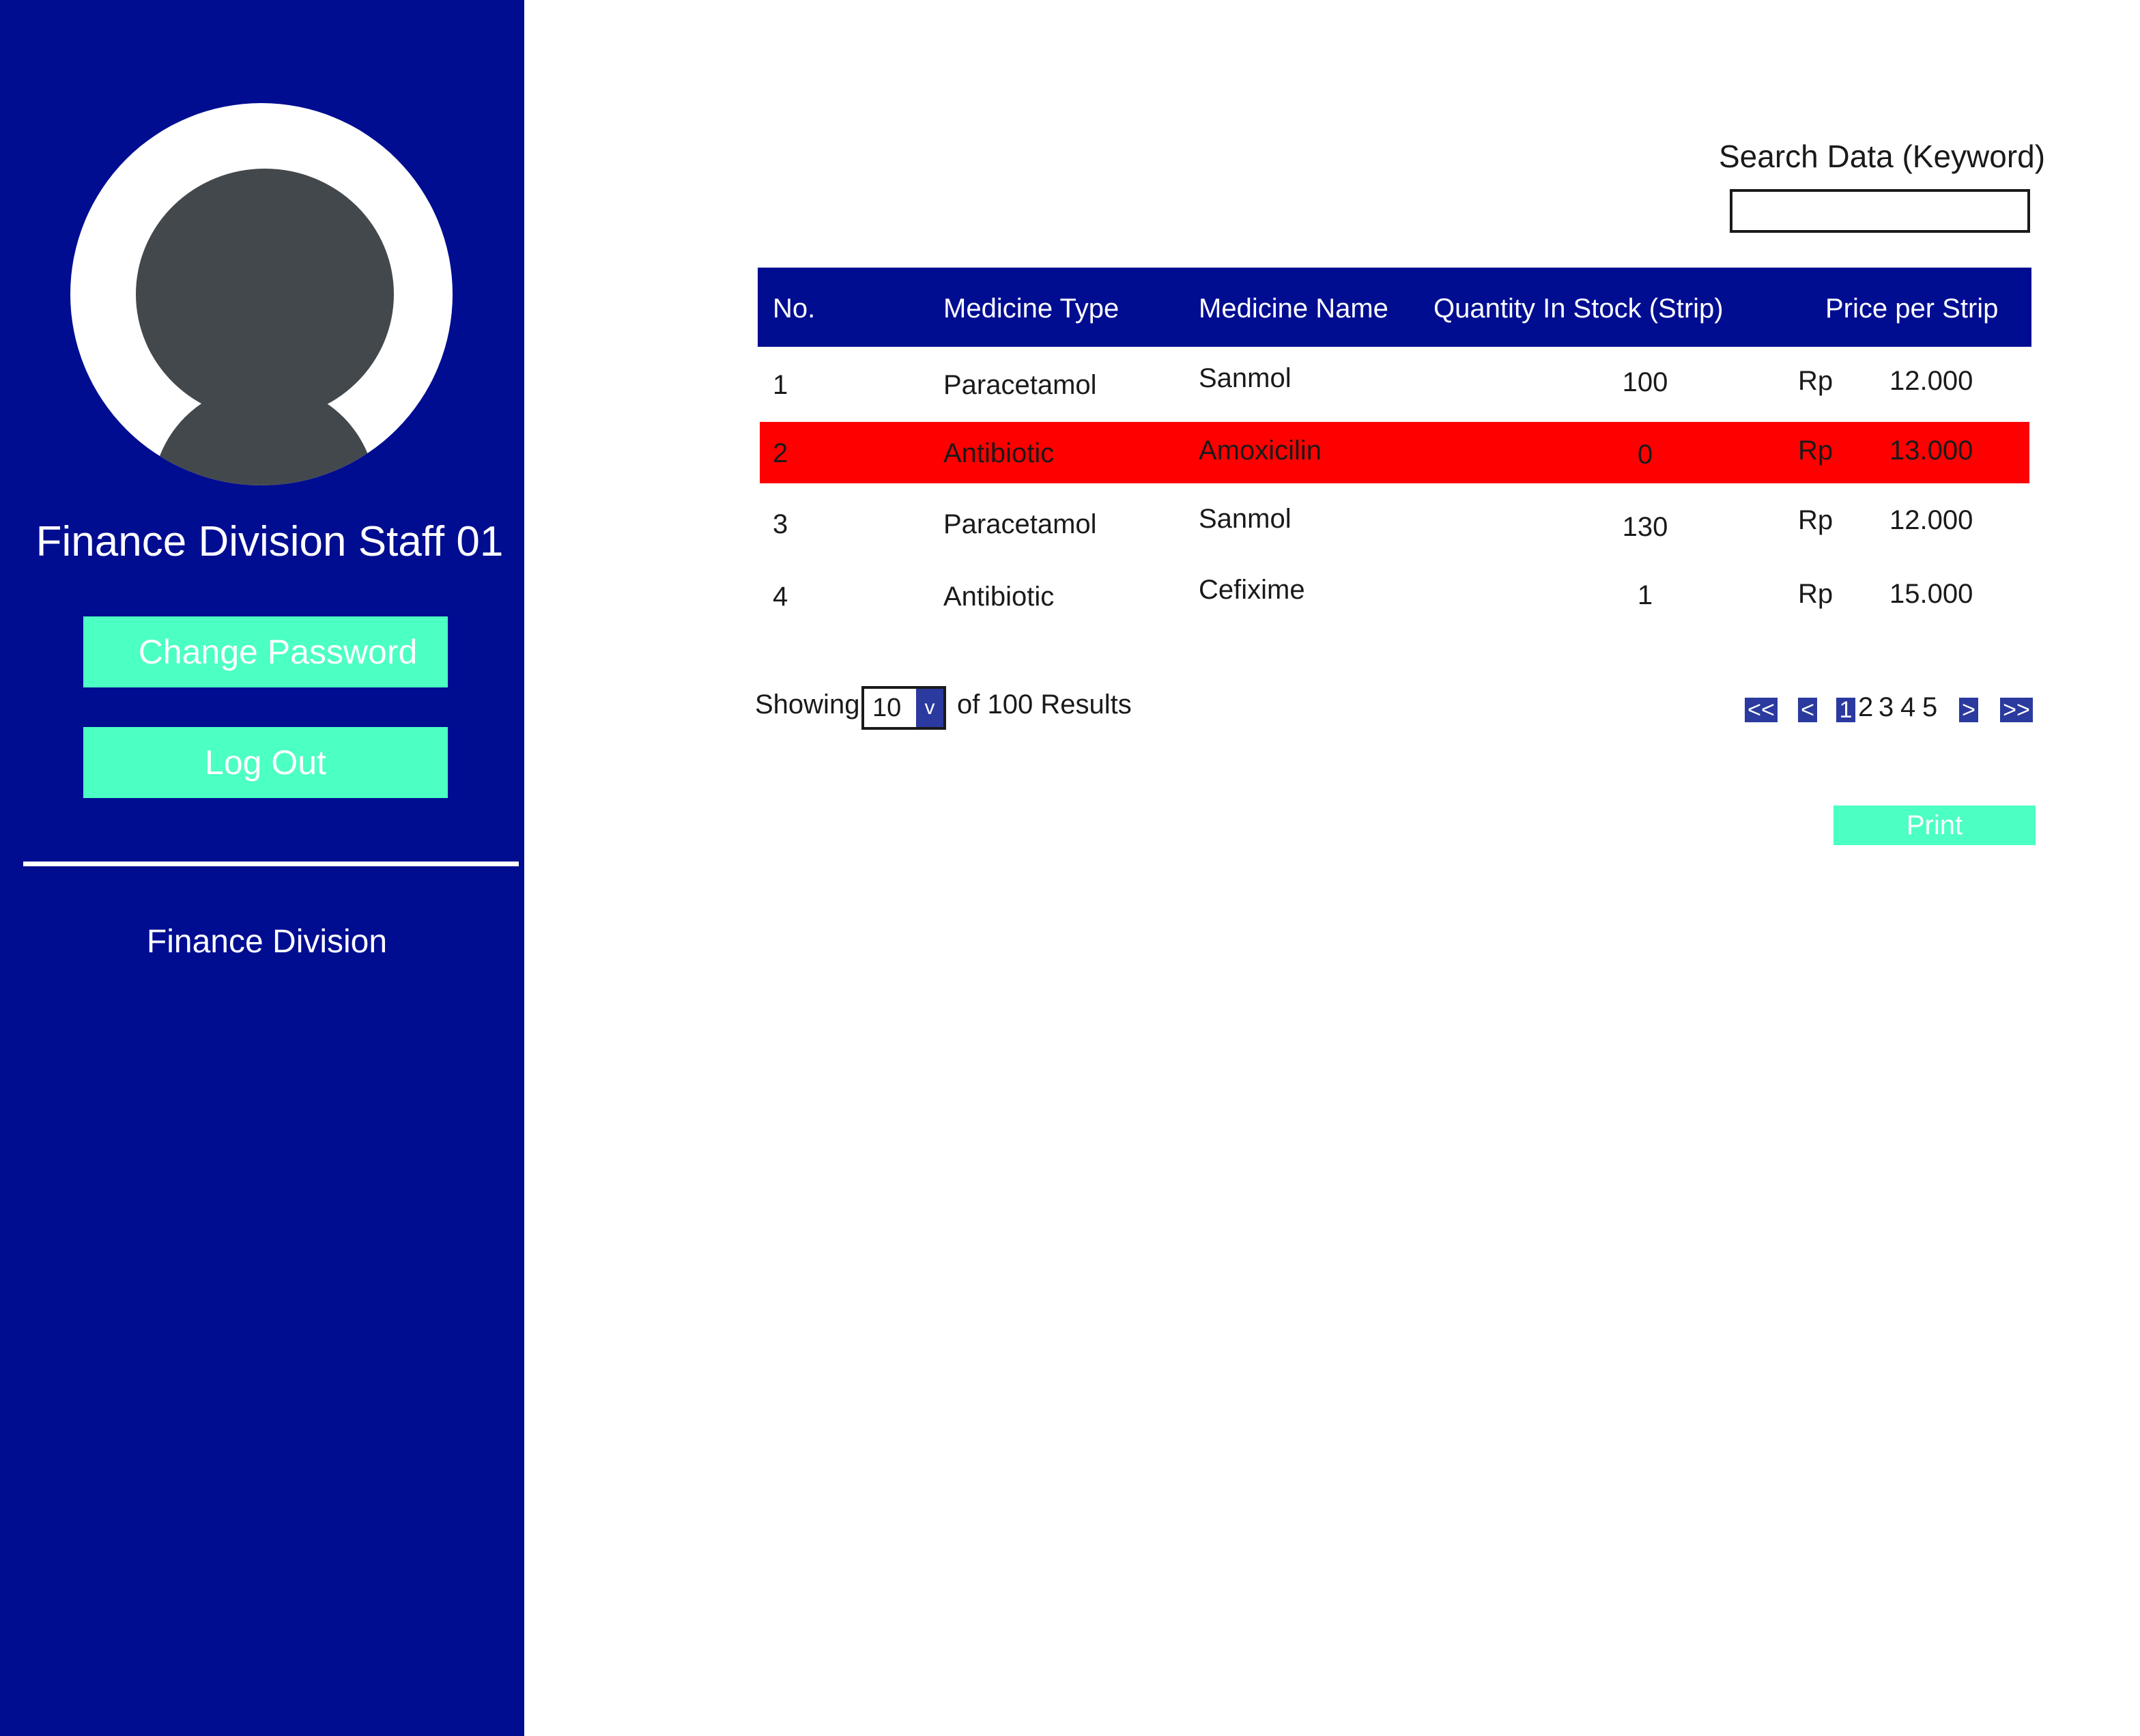  Describe the element at coordinates (1645, 527) in the screenshot. I see `cell-quantity: 130` at that location.